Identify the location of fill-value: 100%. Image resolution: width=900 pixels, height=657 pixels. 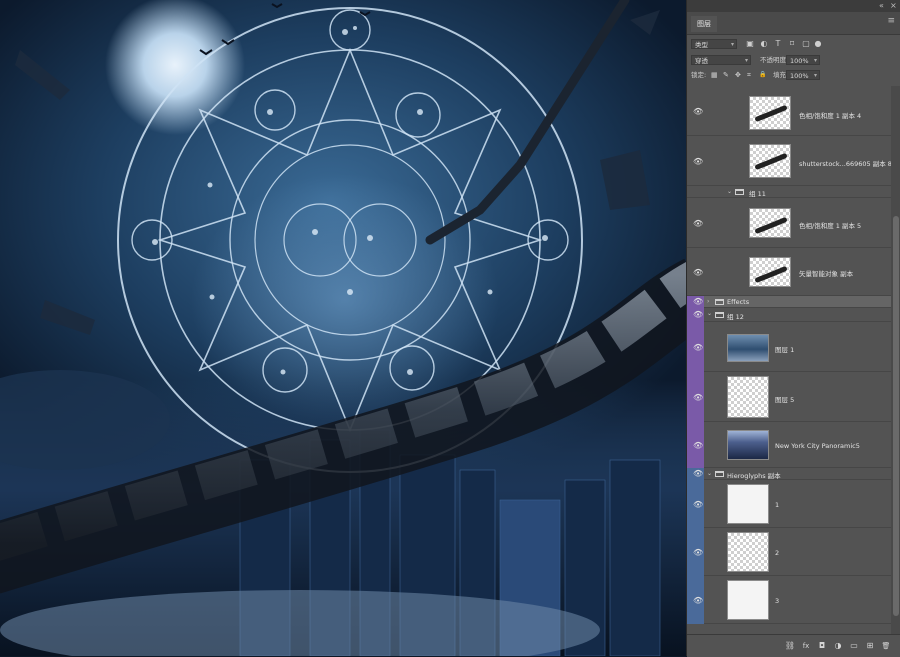
(799, 76).